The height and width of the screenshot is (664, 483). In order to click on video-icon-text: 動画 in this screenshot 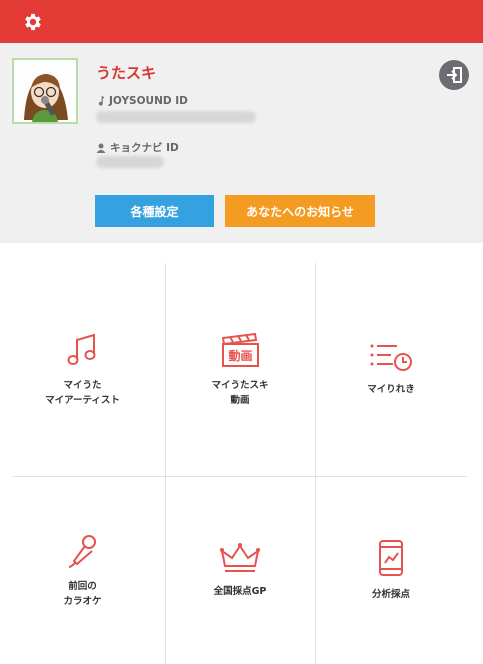, I will do `click(240, 355)`.